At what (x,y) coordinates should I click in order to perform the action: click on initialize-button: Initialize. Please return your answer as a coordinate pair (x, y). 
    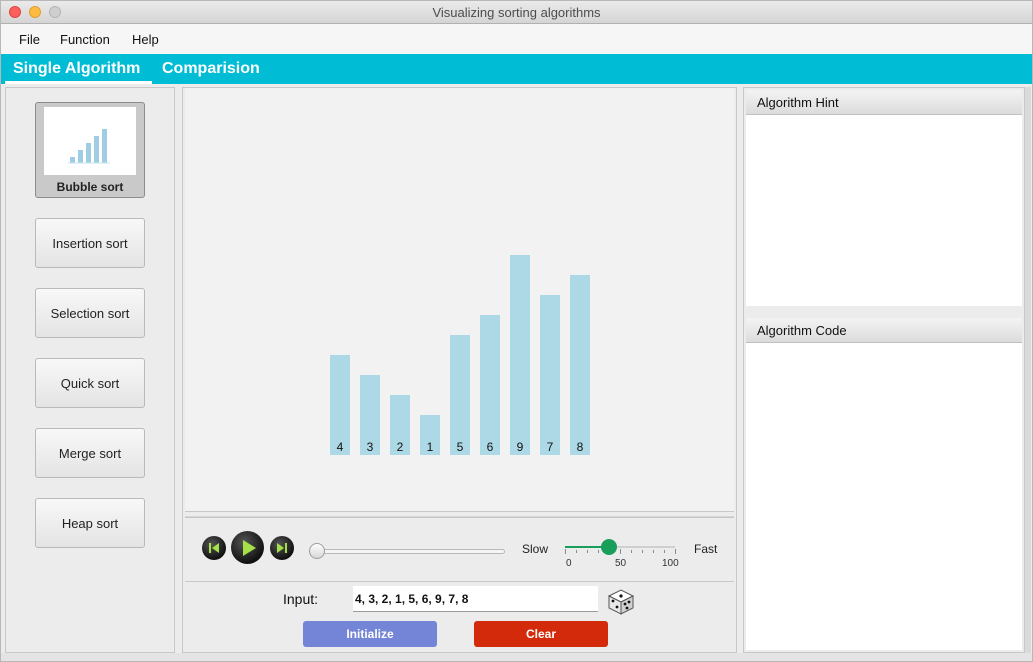
    Looking at the image, I should click on (370, 634).